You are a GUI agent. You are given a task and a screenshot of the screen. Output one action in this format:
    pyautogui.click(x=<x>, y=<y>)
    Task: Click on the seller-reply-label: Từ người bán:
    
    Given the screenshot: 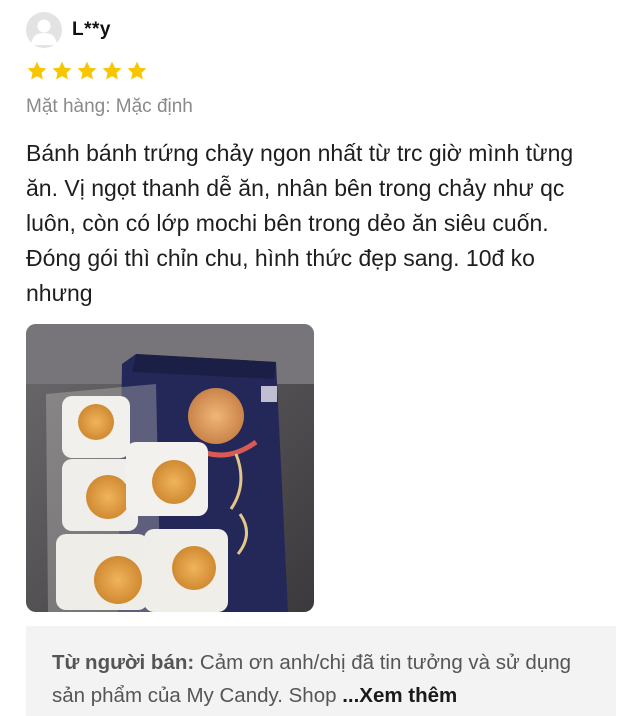 What is the action you would take?
    pyautogui.click(x=123, y=662)
    